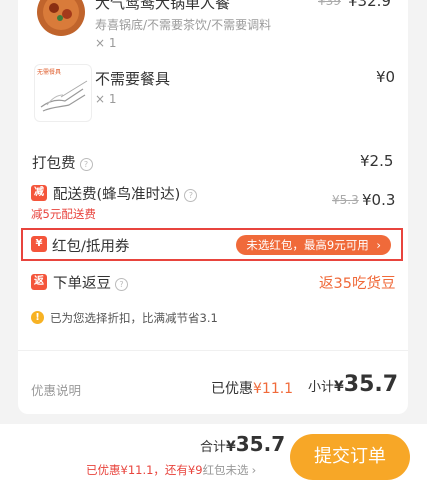 The width and height of the screenshot is (427, 491). I want to click on subtotal-value: 35.7, so click(371, 384).